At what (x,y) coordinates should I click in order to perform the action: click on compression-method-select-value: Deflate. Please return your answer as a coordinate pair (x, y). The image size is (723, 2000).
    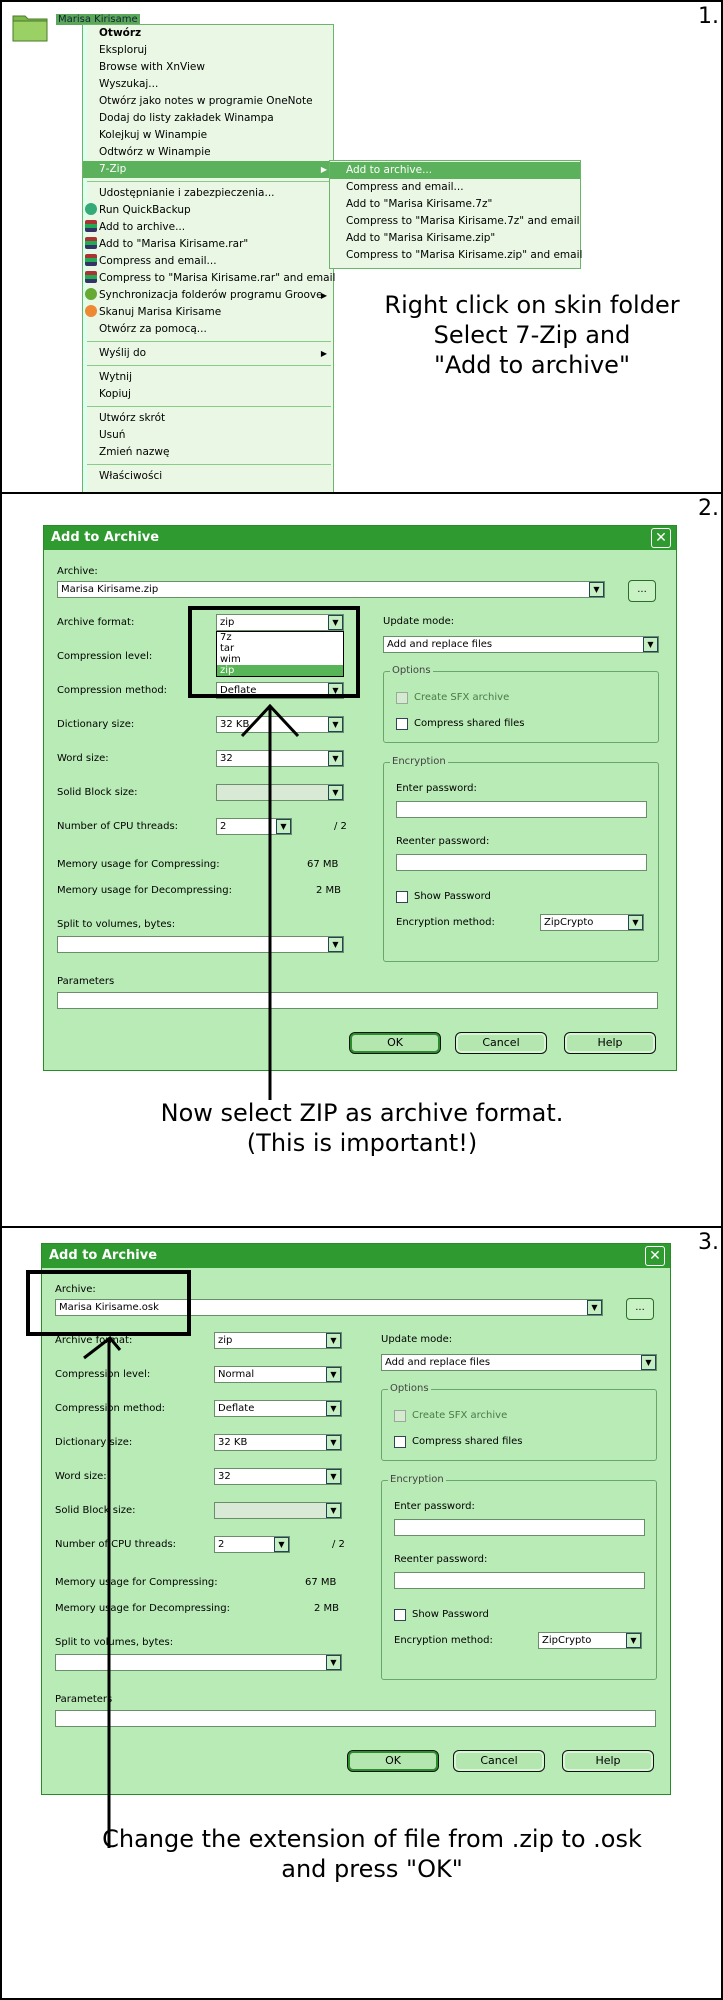
    Looking at the image, I should click on (236, 1408).